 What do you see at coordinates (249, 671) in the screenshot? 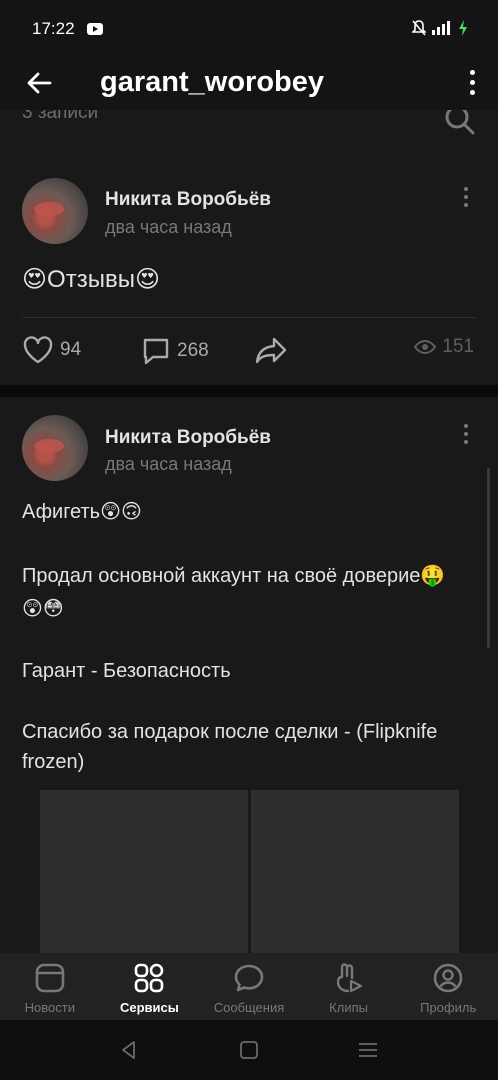
I see `post-text-line: Гарант - Безопасность` at bounding box center [249, 671].